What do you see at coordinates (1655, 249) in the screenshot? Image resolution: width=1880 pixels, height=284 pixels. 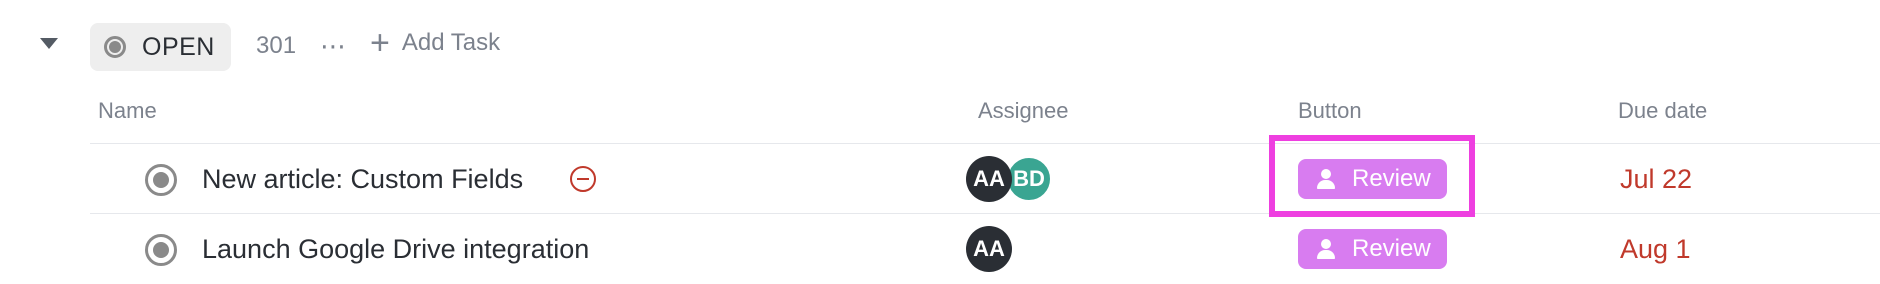 I see `due-date: Aug 1` at bounding box center [1655, 249].